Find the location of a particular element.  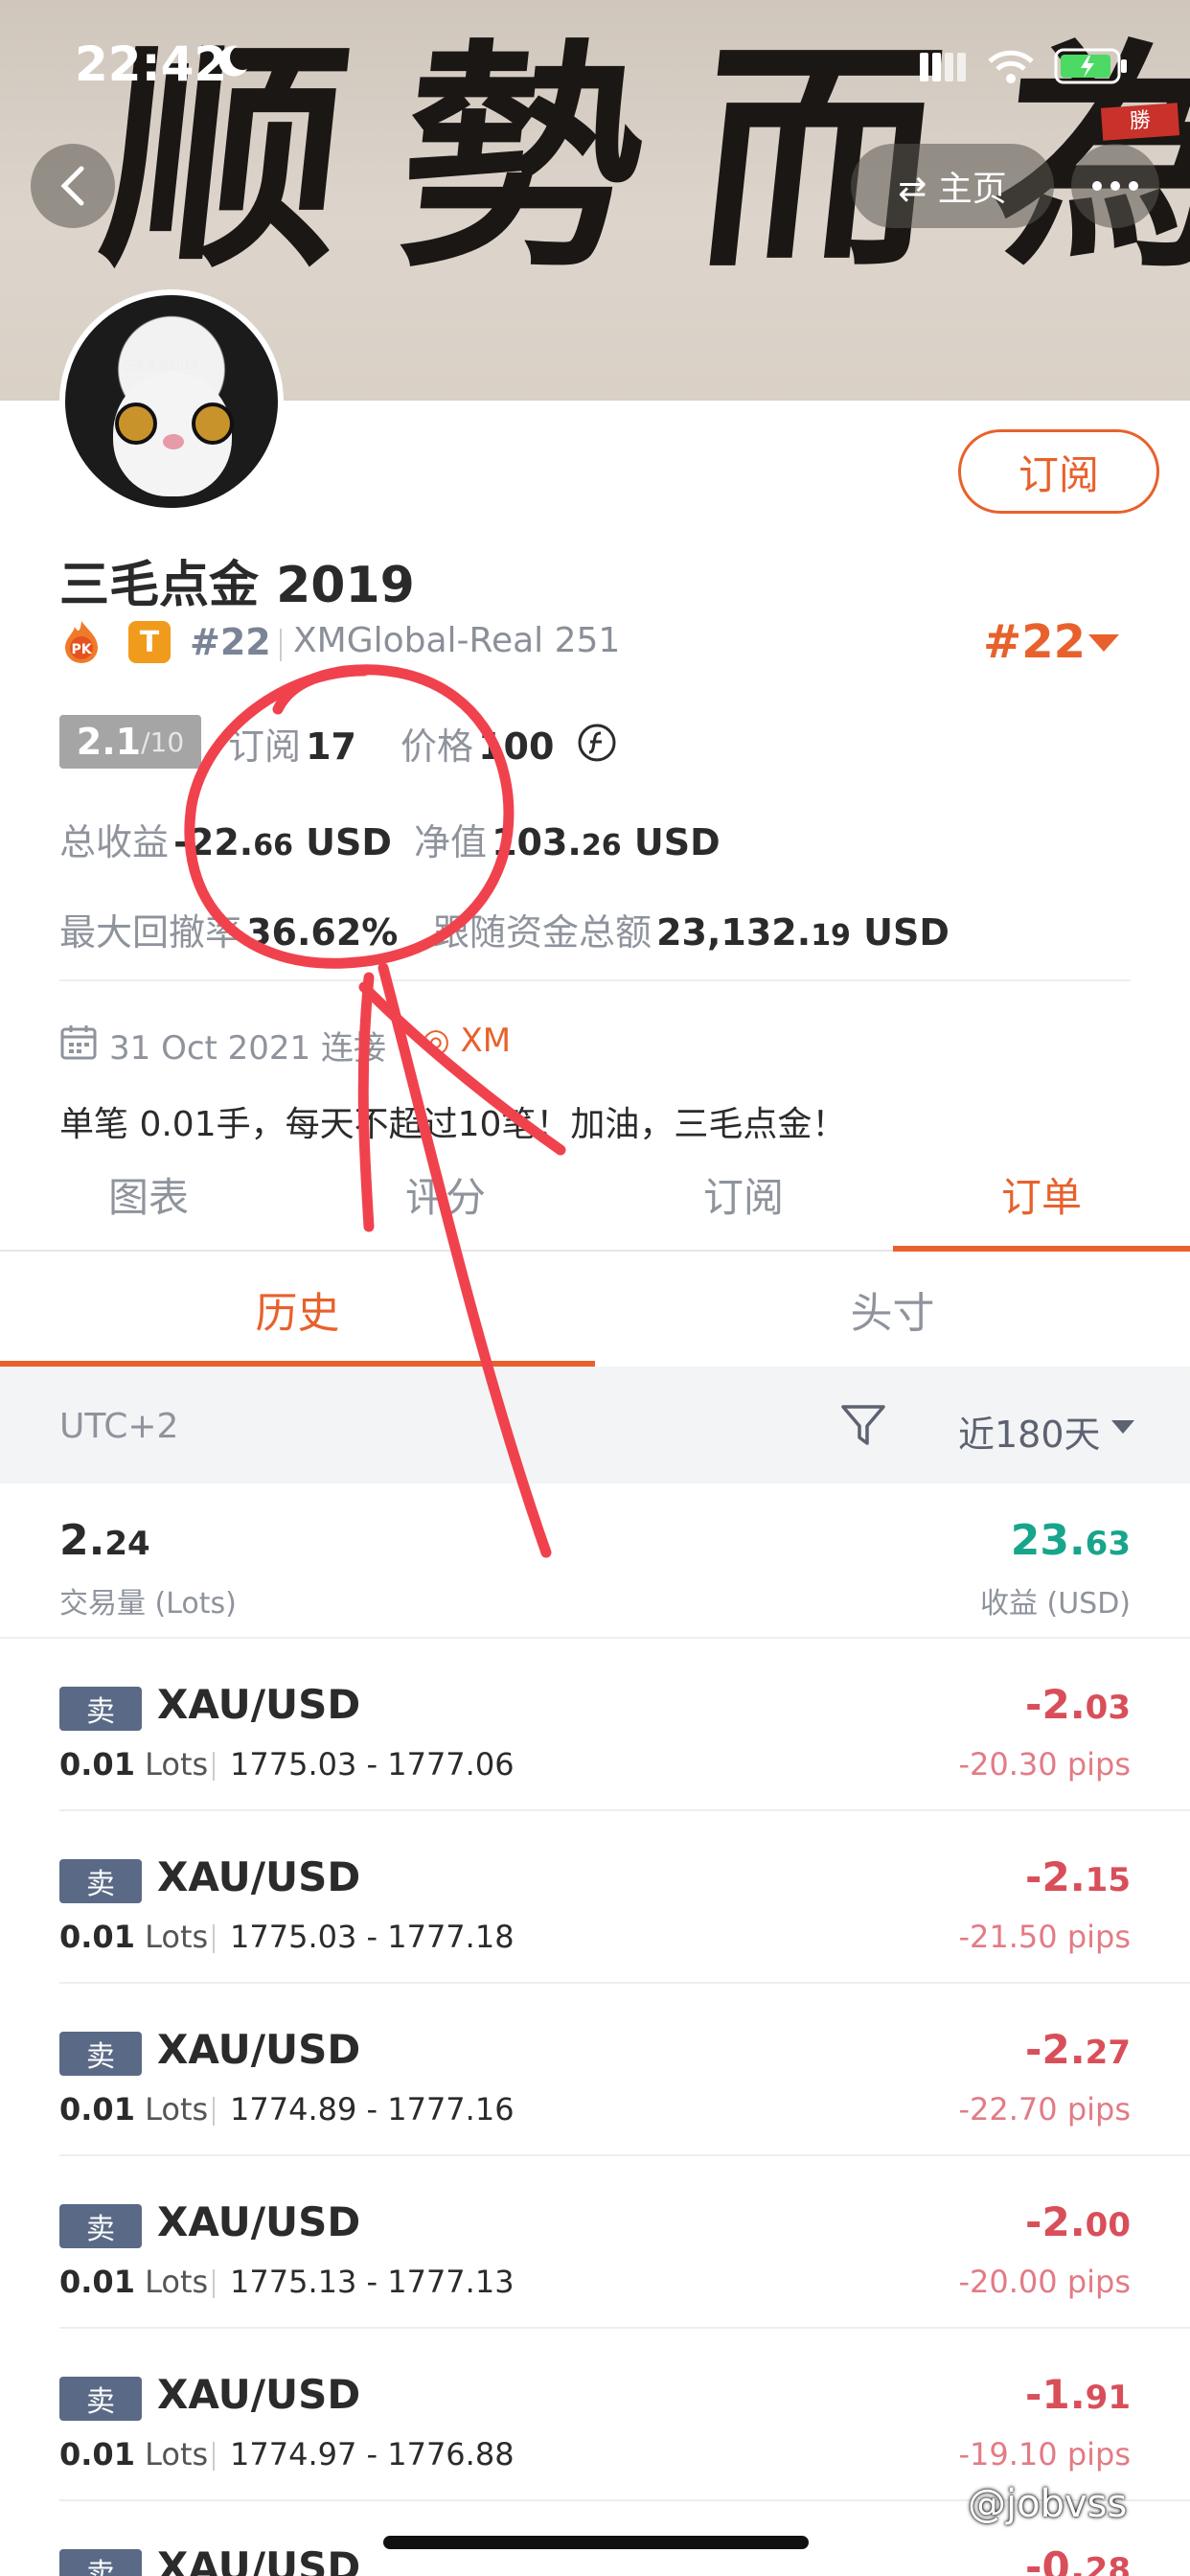

score-badge: 2.1/10 is located at coordinates (130, 742).